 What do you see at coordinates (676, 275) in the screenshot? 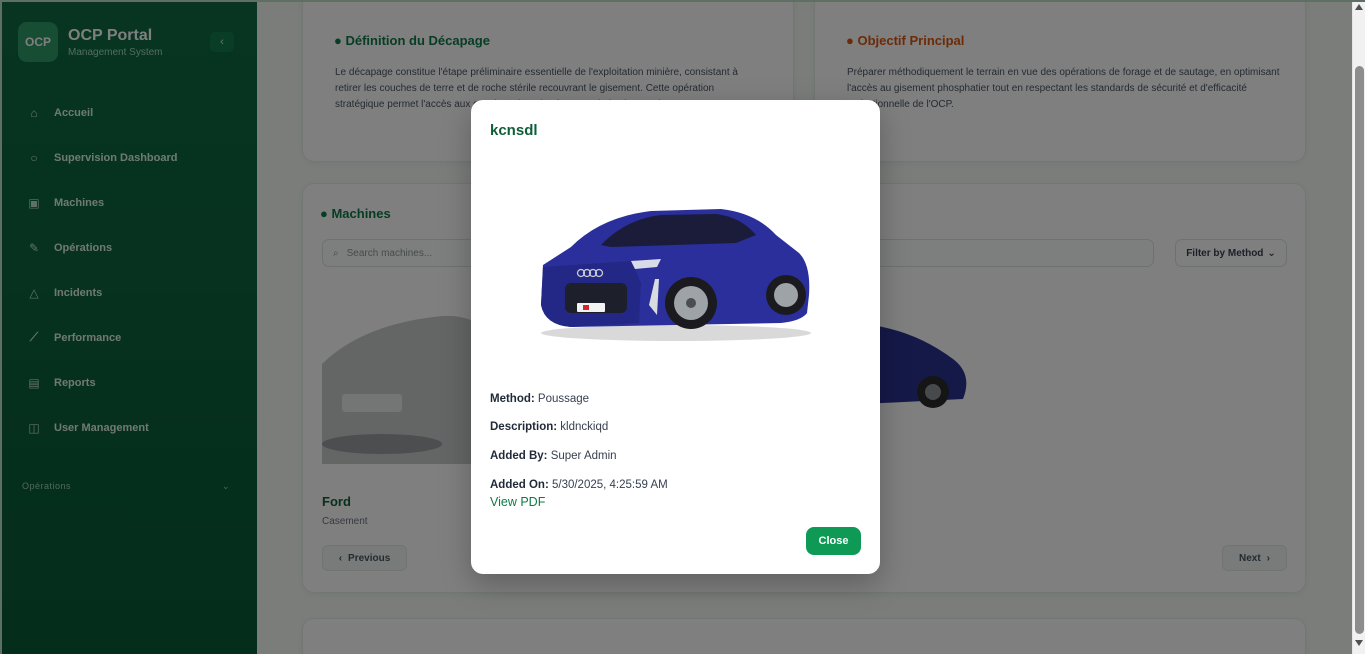
I see `machine-image` at bounding box center [676, 275].